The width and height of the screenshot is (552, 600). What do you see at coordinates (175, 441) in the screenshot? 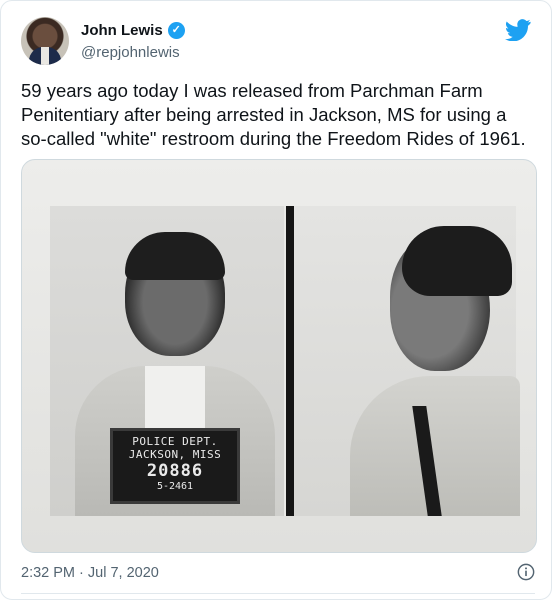
I see `placard-line1: POLICE DEPT.` at bounding box center [175, 441].